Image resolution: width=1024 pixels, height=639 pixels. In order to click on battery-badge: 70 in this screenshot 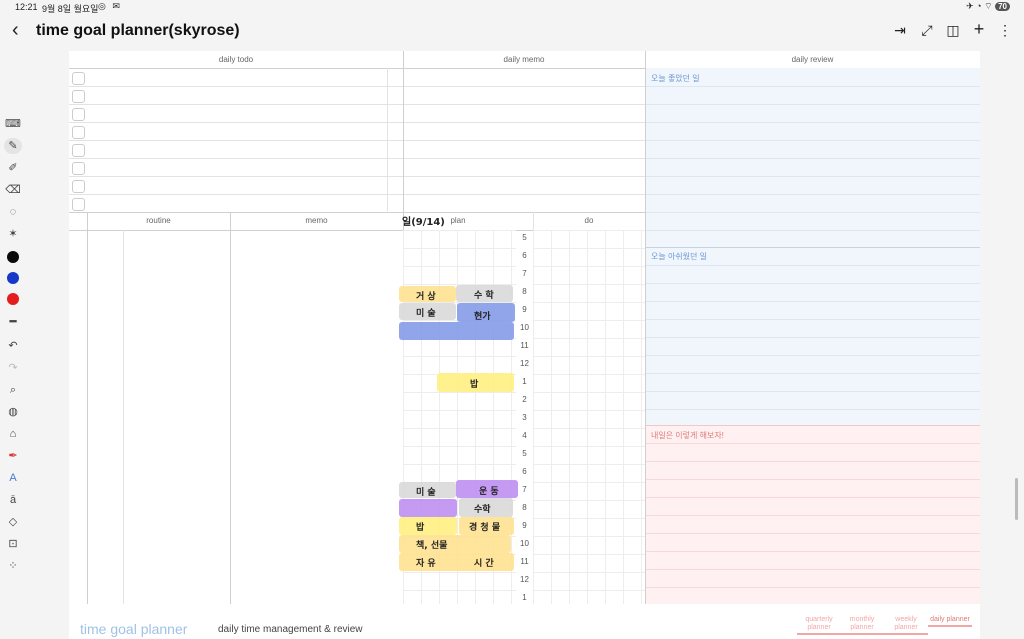, I will do `click(1002, 6)`.